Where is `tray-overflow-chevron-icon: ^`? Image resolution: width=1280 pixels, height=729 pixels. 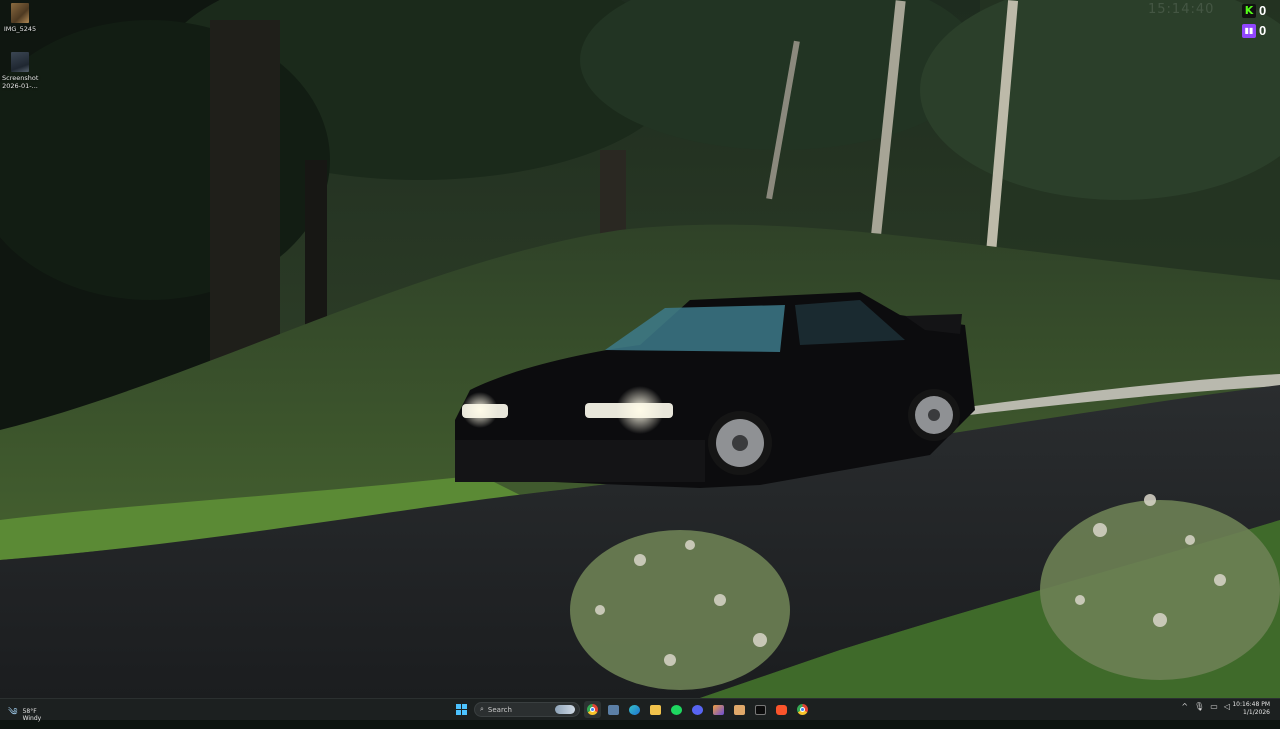
tray-overflow-chevron-icon: ^ is located at coordinates (1184, 706).